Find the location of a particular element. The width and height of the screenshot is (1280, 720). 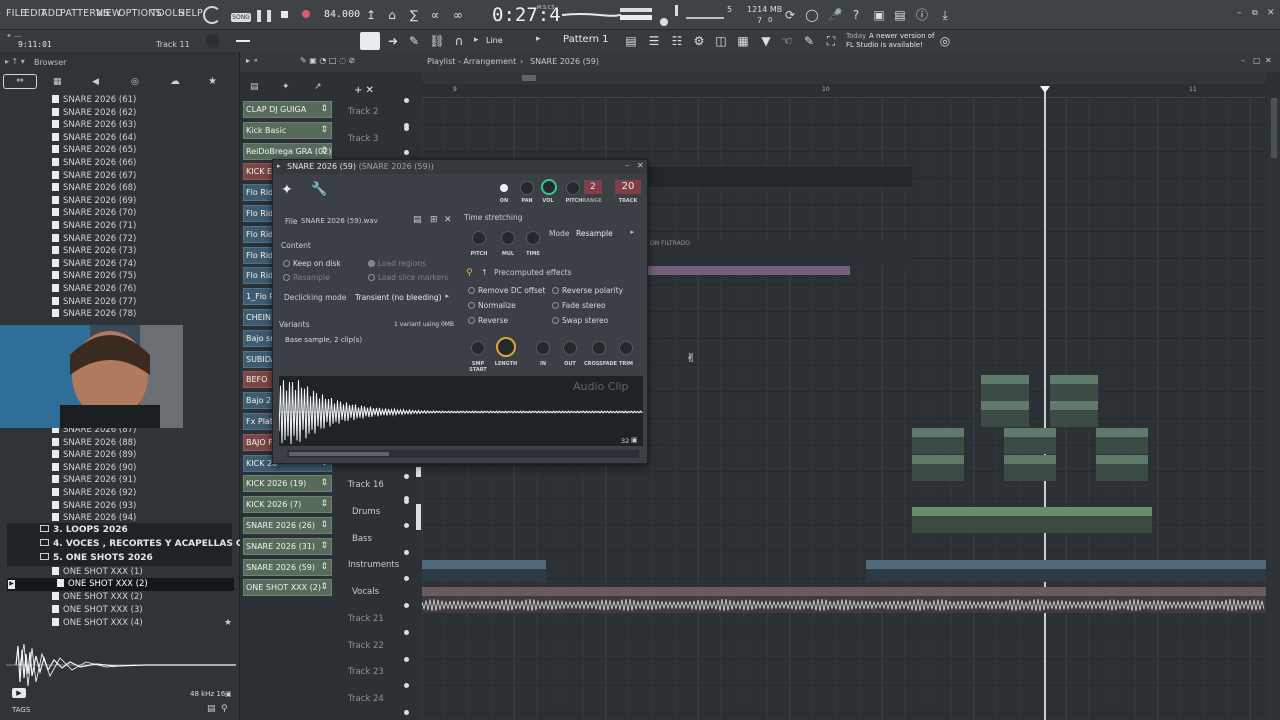

preview-play-icon: ▶ is located at coordinates (11, 584).